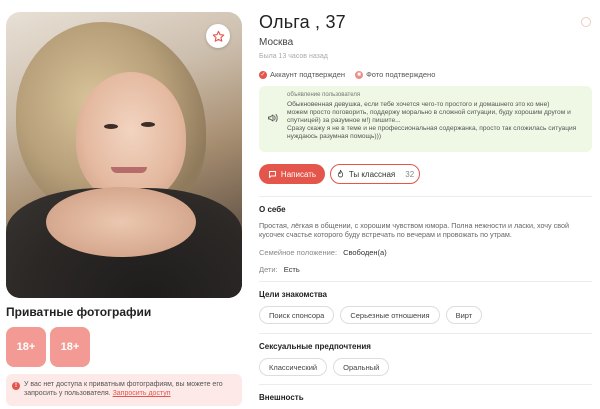  I want to click on request-access-link: Запросить доступ, so click(142, 393).